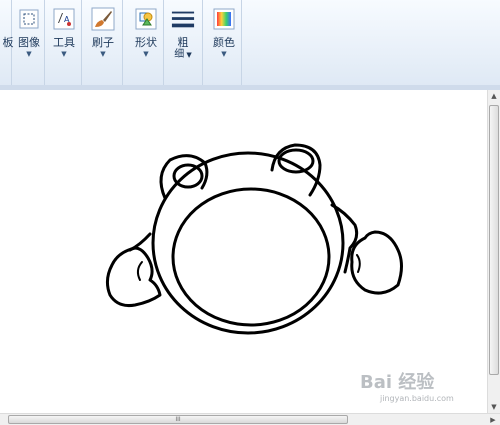  Describe the element at coordinates (494, 240) in the screenshot. I see `vertical-scroll-thumb` at that location.